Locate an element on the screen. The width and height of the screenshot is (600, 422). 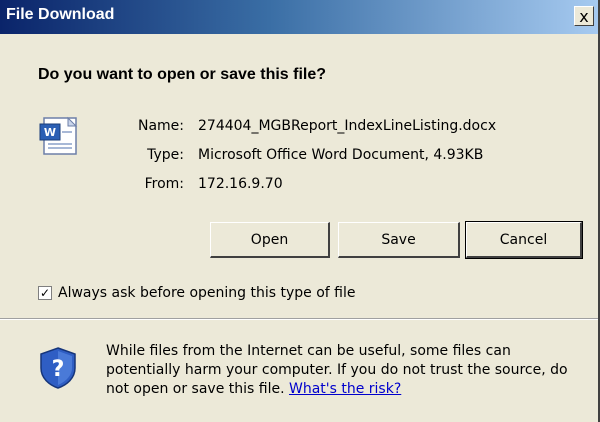
close-button: x is located at coordinates (584, 16).